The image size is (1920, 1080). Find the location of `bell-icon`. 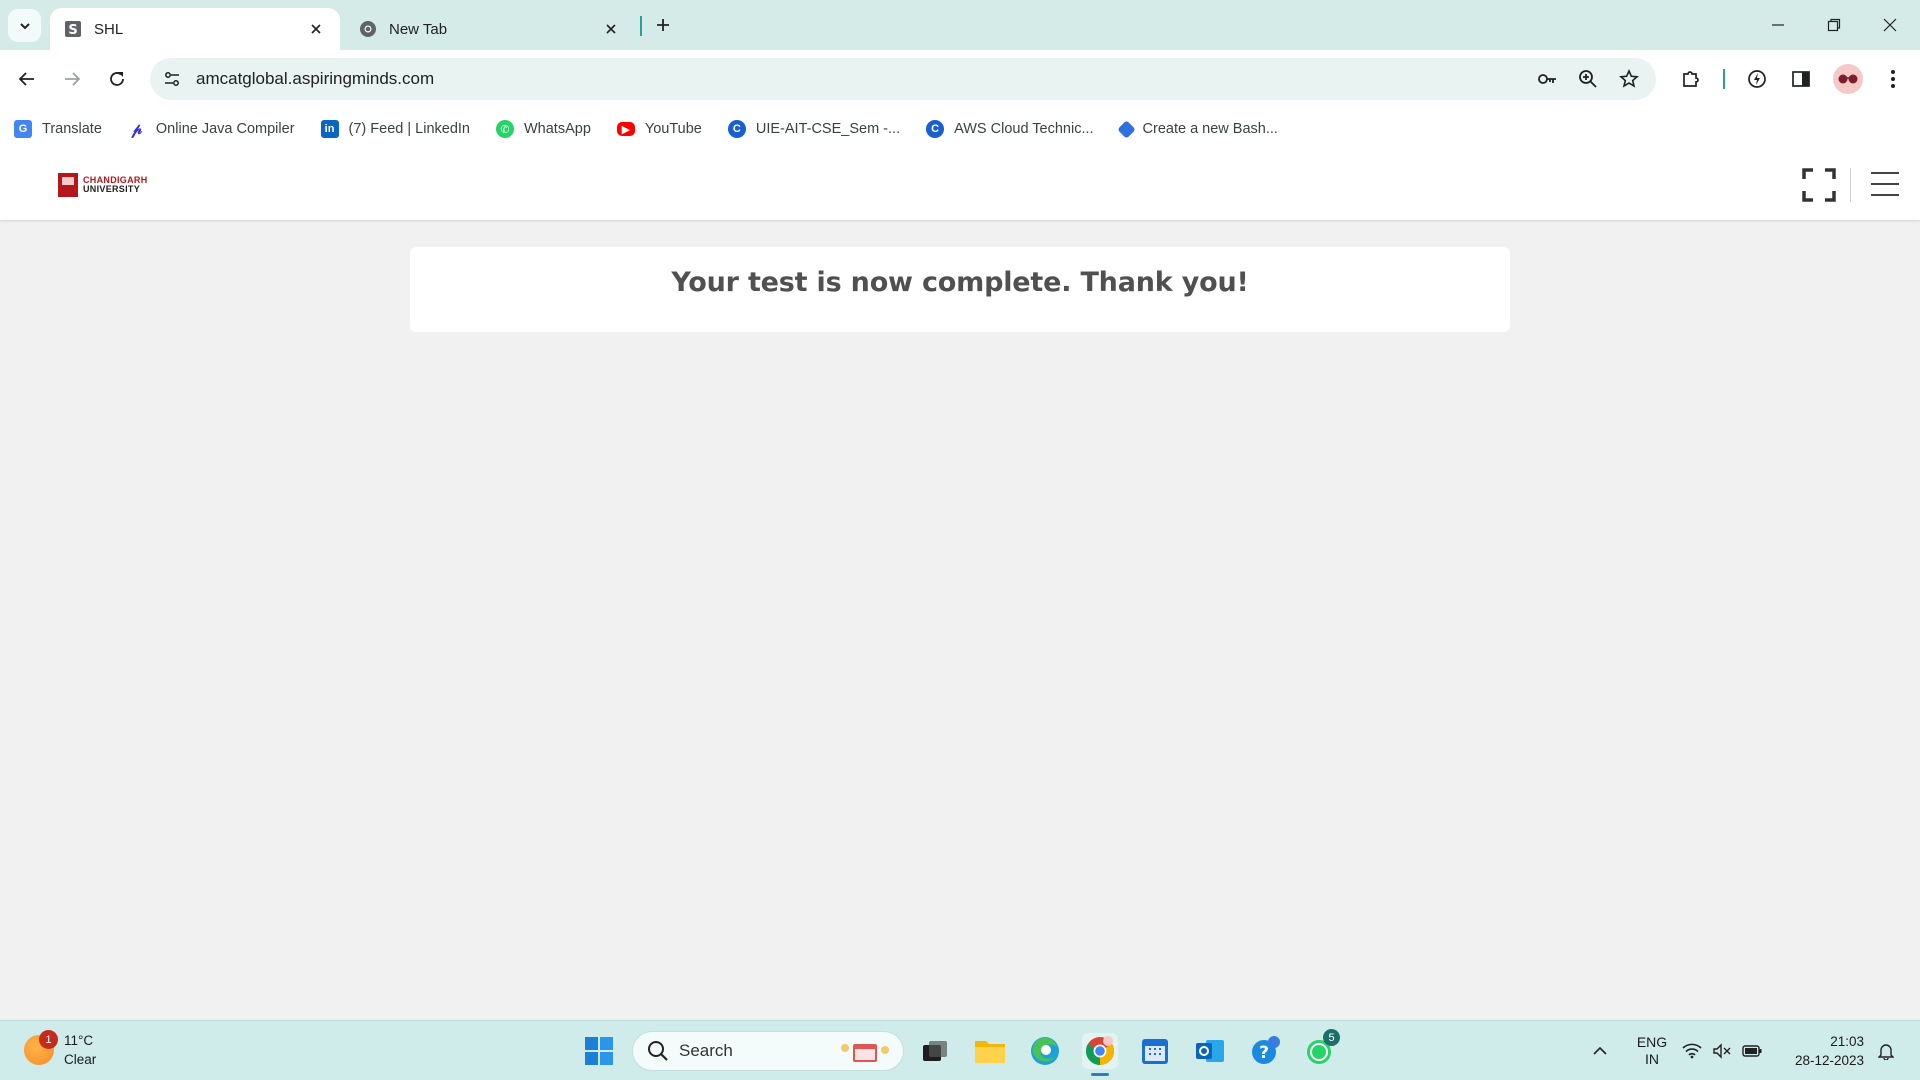

bell-icon is located at coordinates (1886, 1052).